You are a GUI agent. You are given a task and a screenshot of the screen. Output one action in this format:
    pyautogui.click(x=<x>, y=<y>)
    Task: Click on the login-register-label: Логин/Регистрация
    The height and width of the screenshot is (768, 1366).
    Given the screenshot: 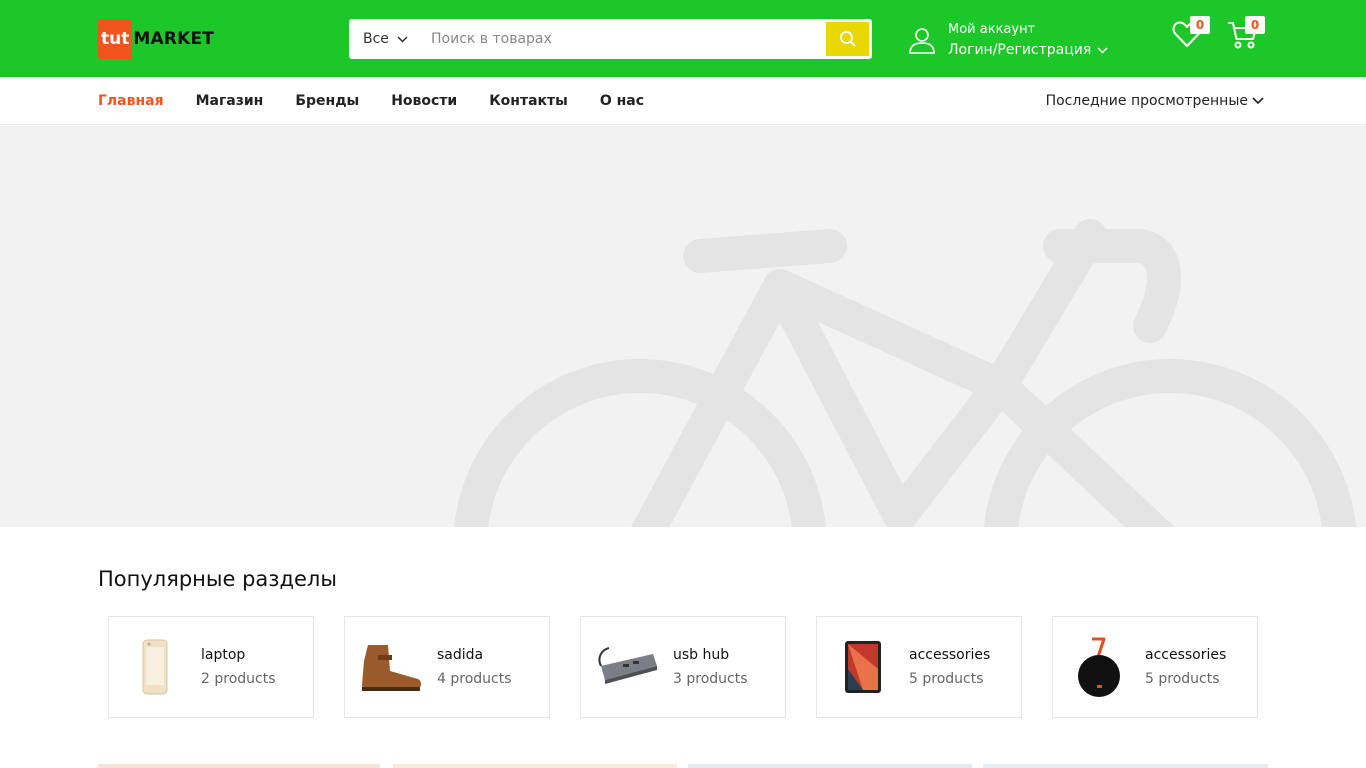 What is the action you would take?
    pyautogui.click(x=1020, y=50)
    